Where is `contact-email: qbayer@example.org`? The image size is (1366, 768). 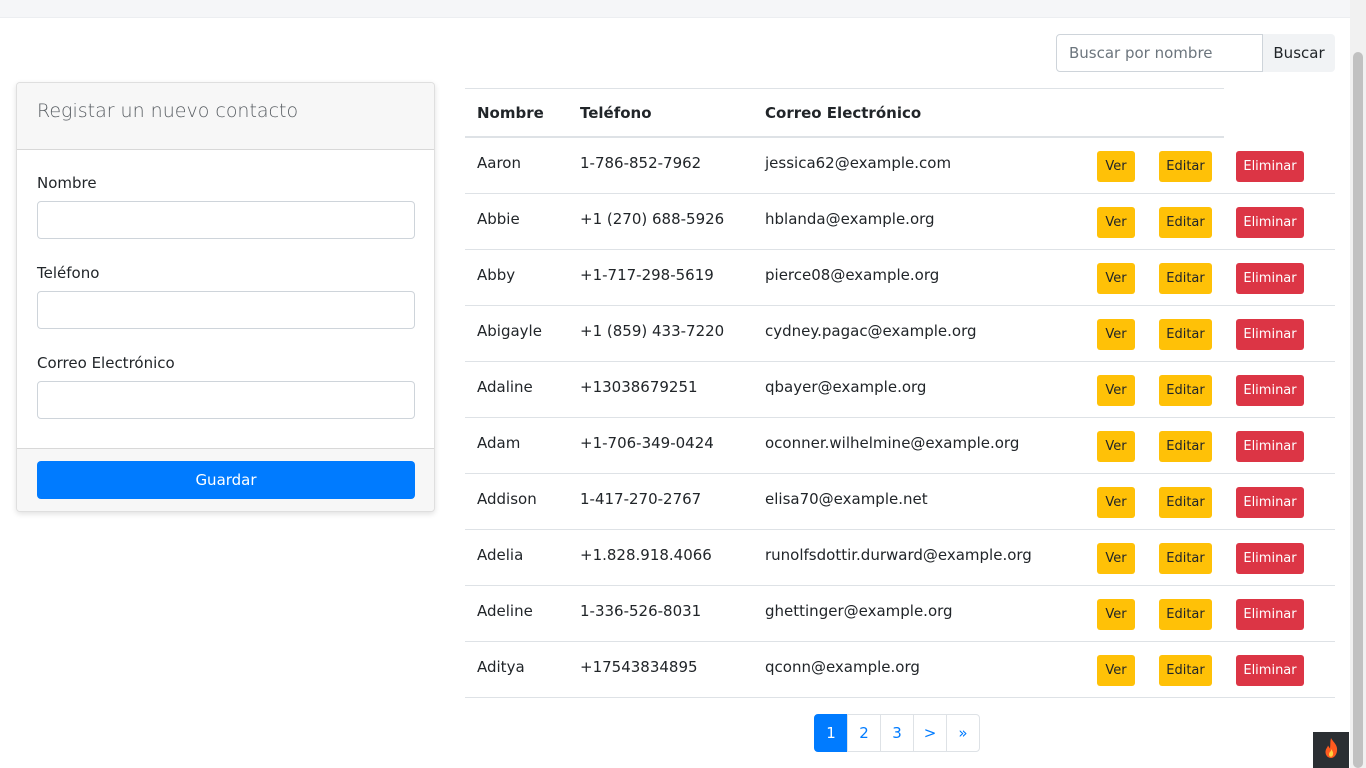
contact-email: qbayer@example.org is located at coordinates (846, 387).